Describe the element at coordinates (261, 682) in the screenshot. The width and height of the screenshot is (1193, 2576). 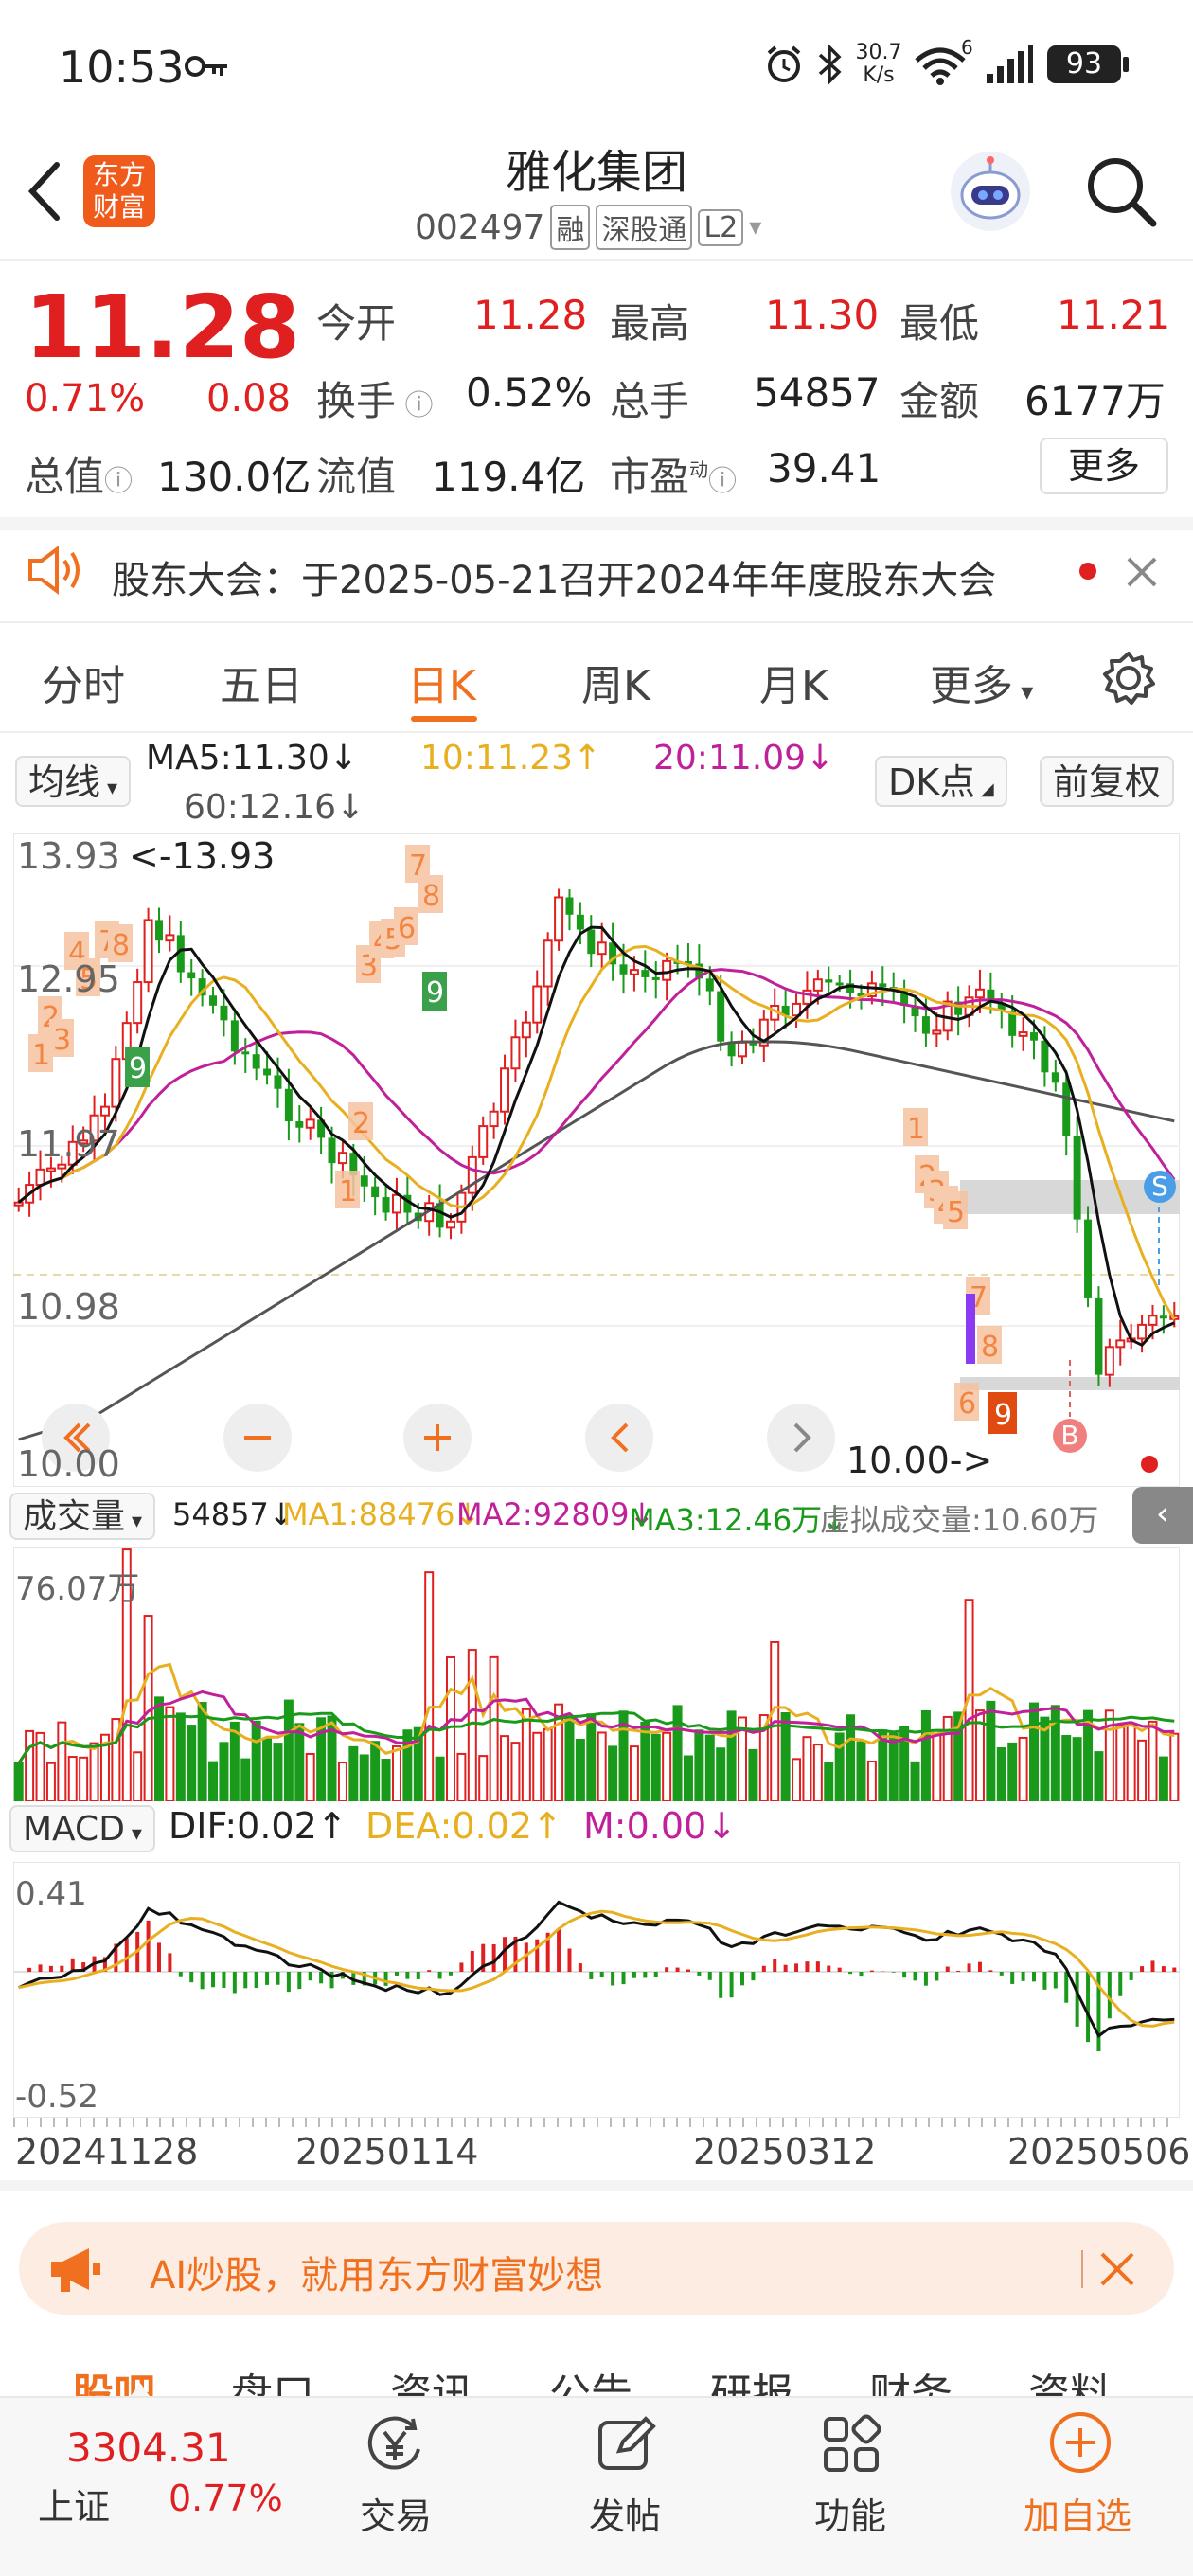
I see `tab-five-day: 五日` at that location.